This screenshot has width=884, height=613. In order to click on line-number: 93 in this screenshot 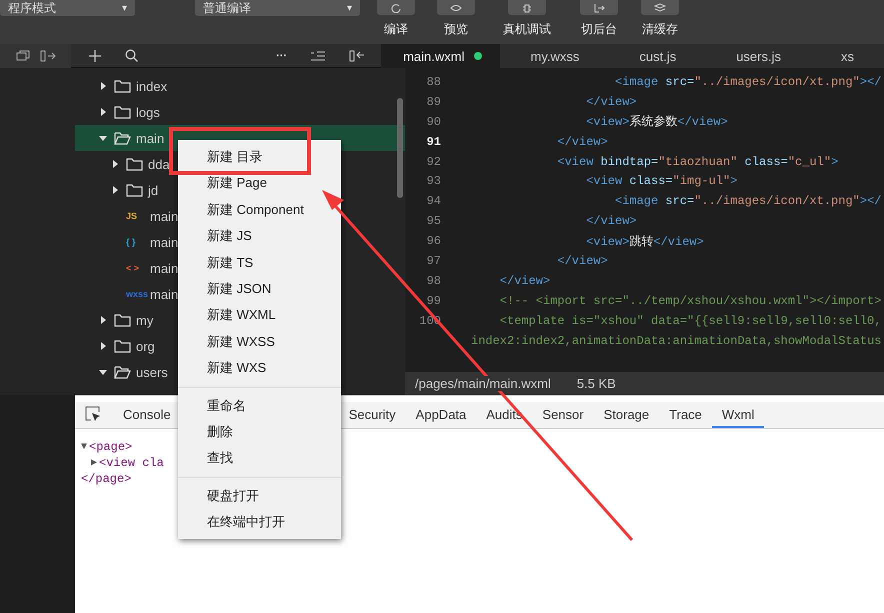, I will do `click(434, 181)`.